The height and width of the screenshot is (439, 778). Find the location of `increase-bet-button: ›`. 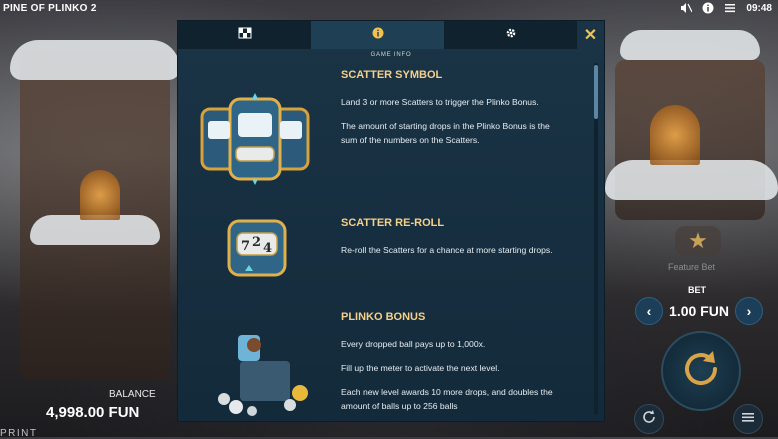

increase-bet-button: › is located at coordinates (748, 311).